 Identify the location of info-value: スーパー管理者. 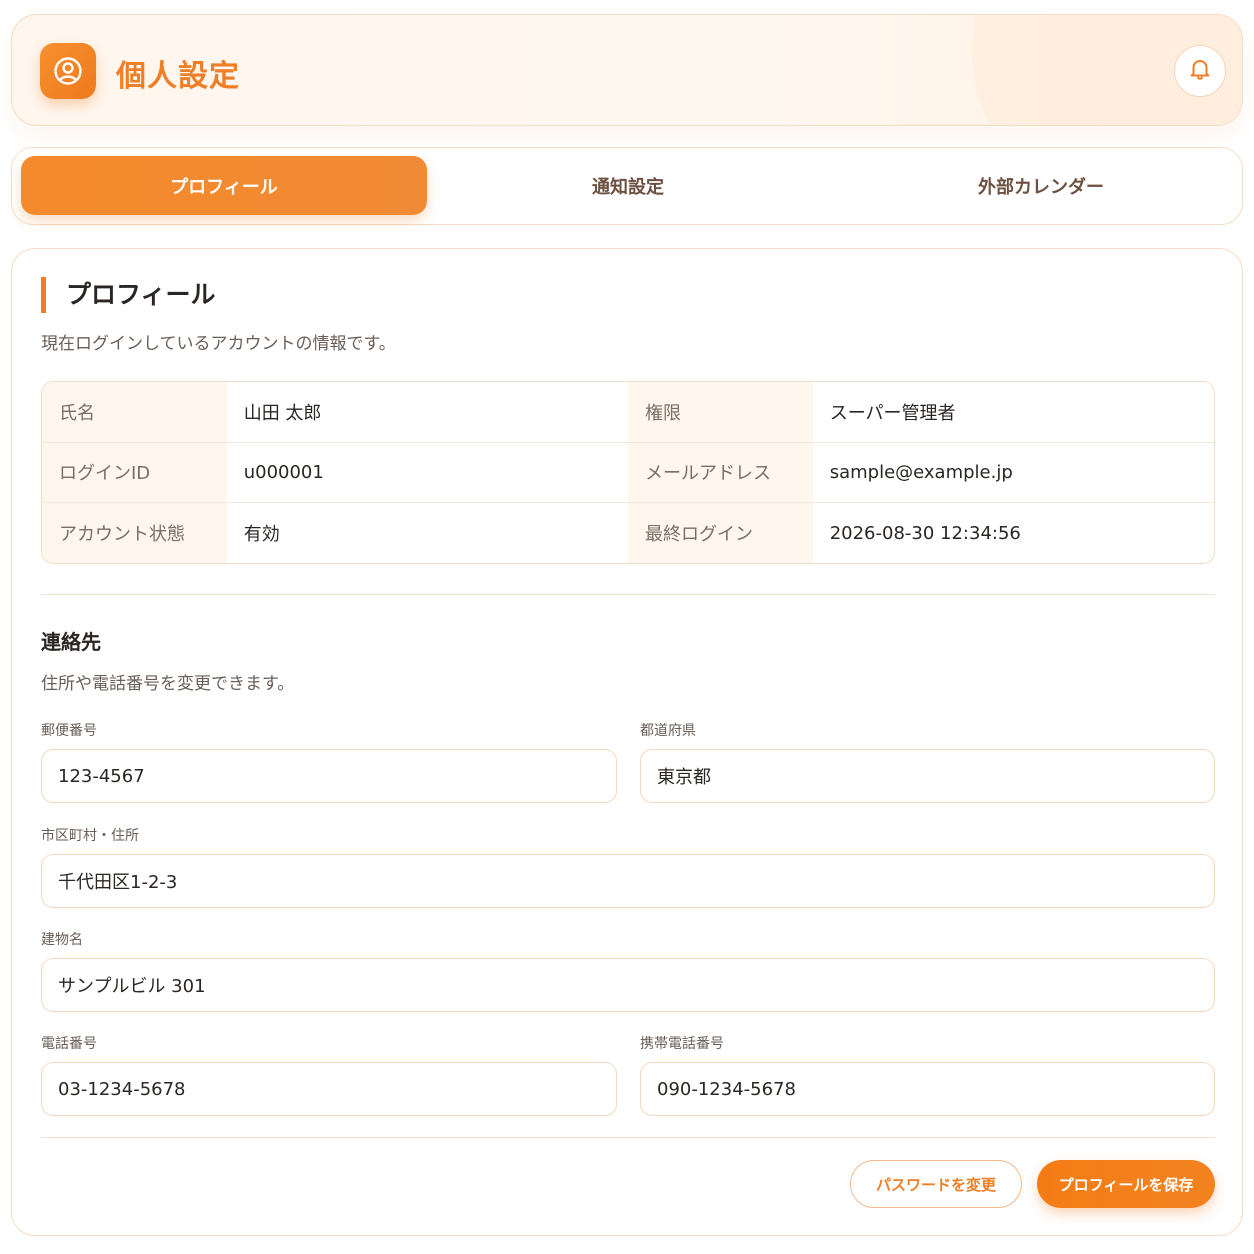
(892, 413).